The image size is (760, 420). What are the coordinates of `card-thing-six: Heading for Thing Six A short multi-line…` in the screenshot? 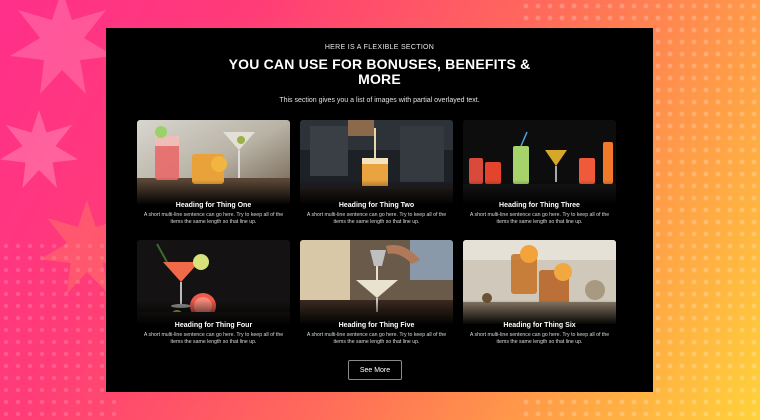 It's located at (539, 296).